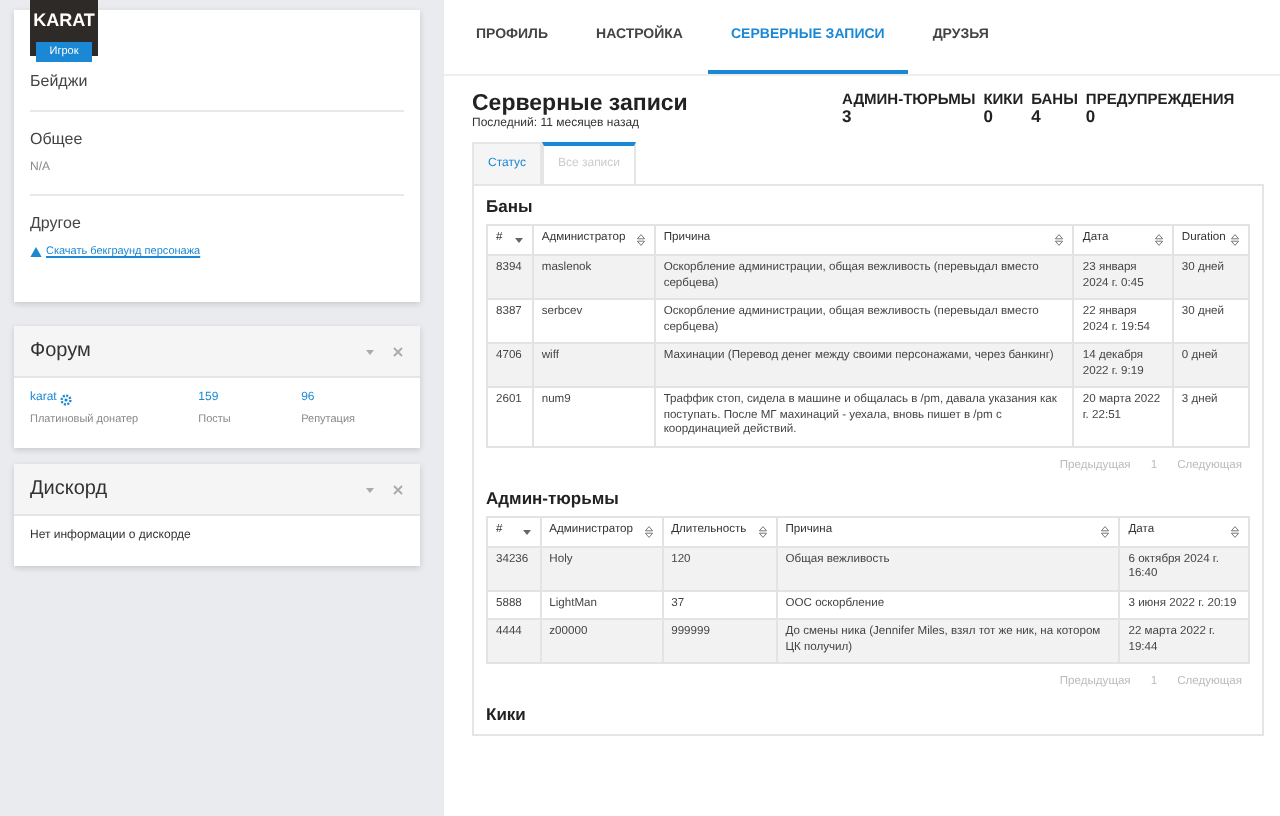  I want to click on stat-value: 3, so click(847, 117).